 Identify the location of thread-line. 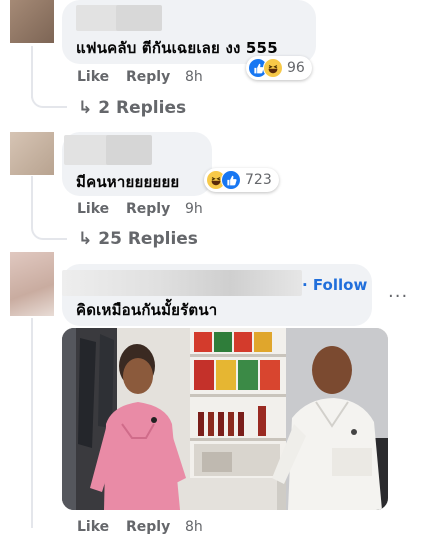
(32, 423).